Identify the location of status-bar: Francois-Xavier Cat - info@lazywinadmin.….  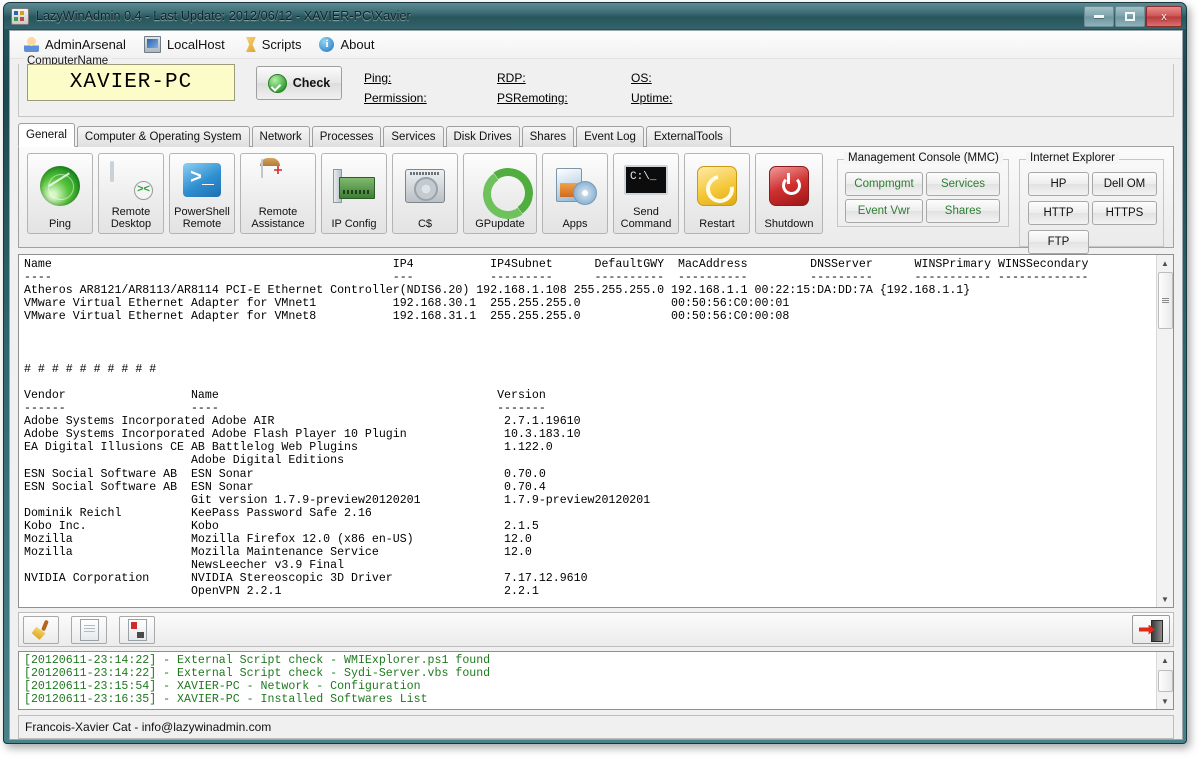
(596, 727).